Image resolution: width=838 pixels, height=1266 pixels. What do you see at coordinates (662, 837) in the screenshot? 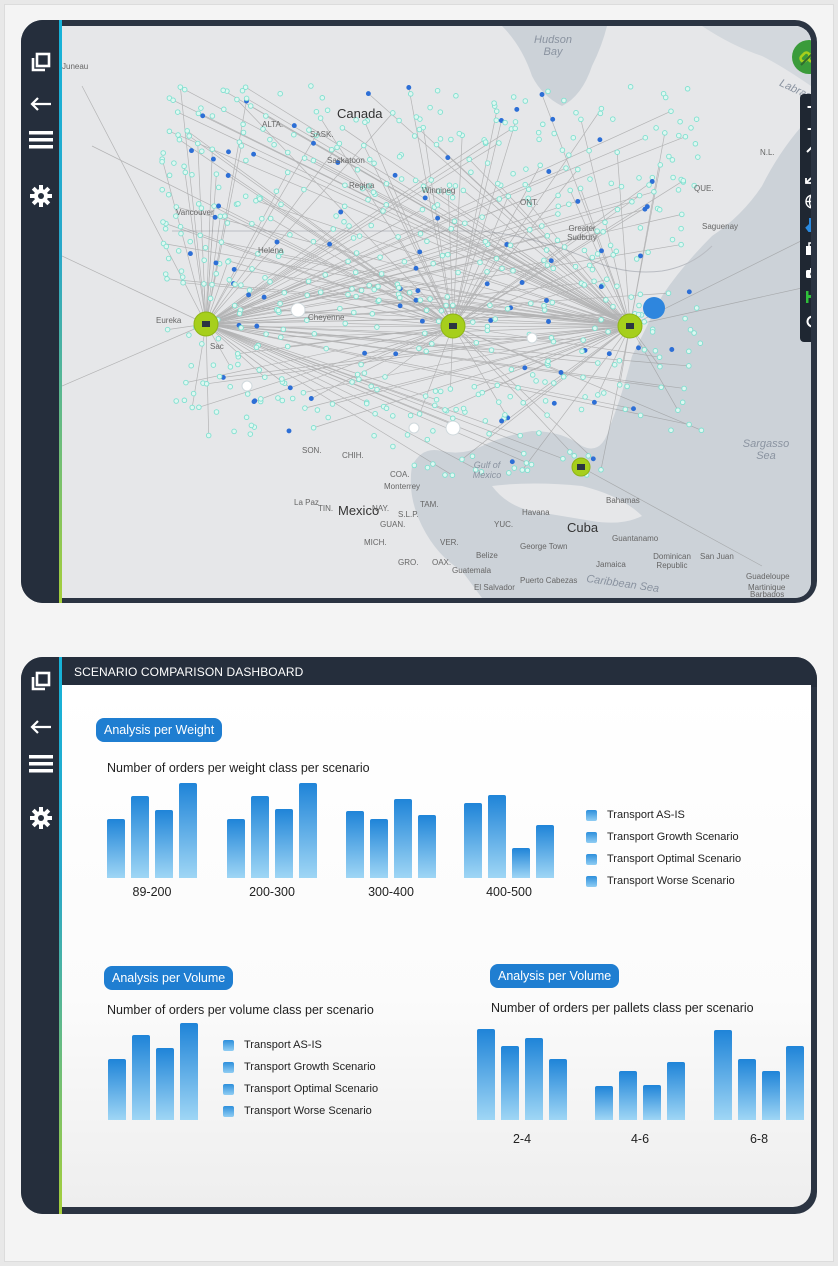
I see `legend-item: Transport Growth Scenario` at bounding box center [662, 837].